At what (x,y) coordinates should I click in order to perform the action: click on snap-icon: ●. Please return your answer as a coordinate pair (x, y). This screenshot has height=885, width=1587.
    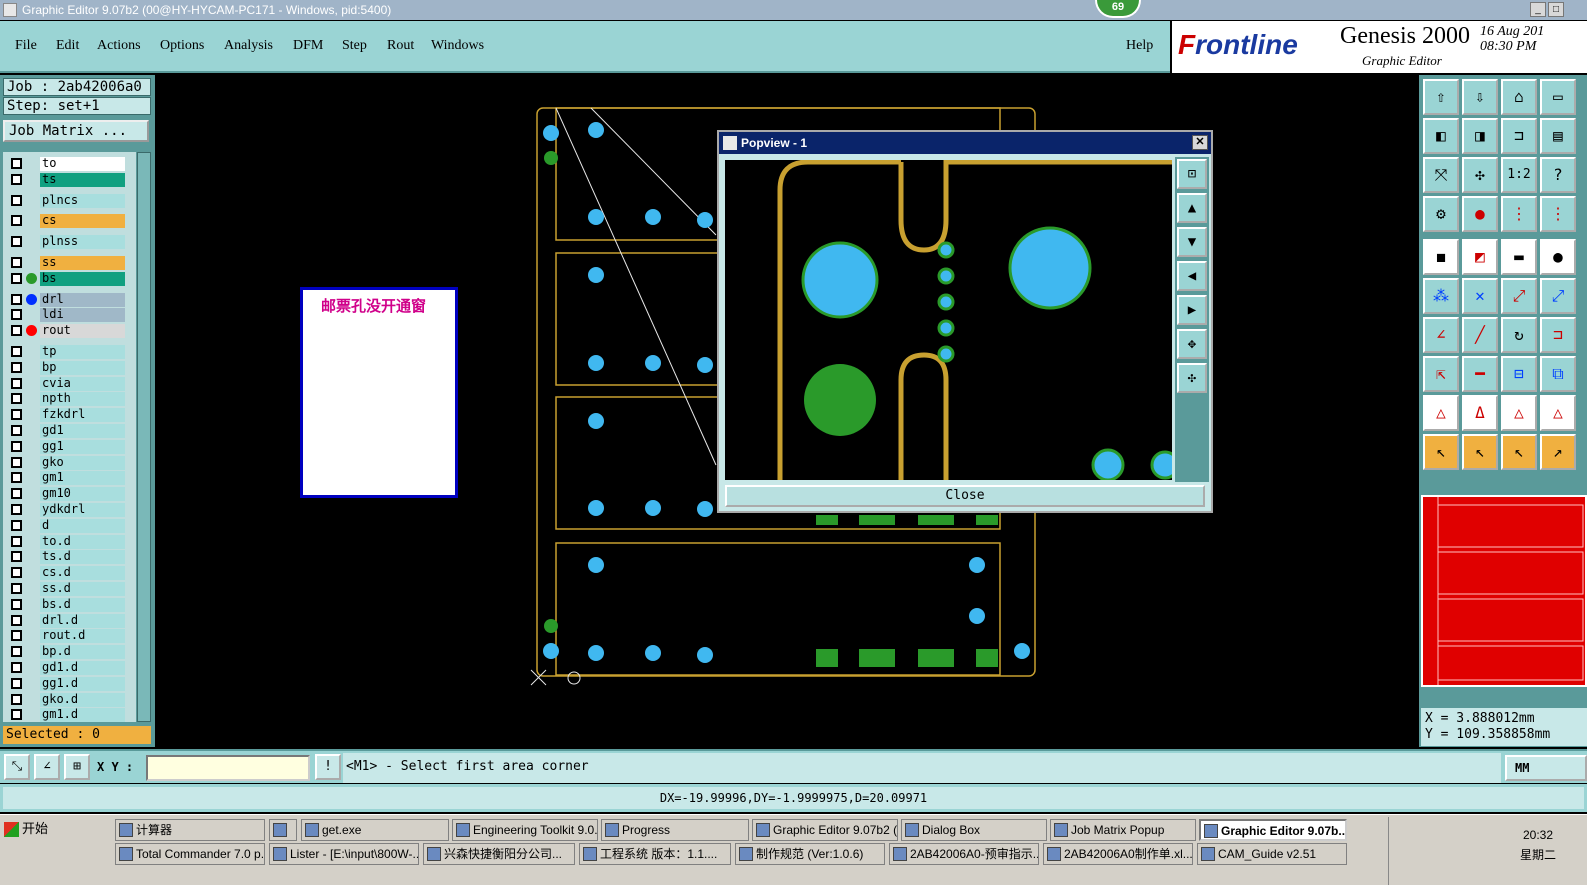
    Looking at the image, I should click on (1480, 214).